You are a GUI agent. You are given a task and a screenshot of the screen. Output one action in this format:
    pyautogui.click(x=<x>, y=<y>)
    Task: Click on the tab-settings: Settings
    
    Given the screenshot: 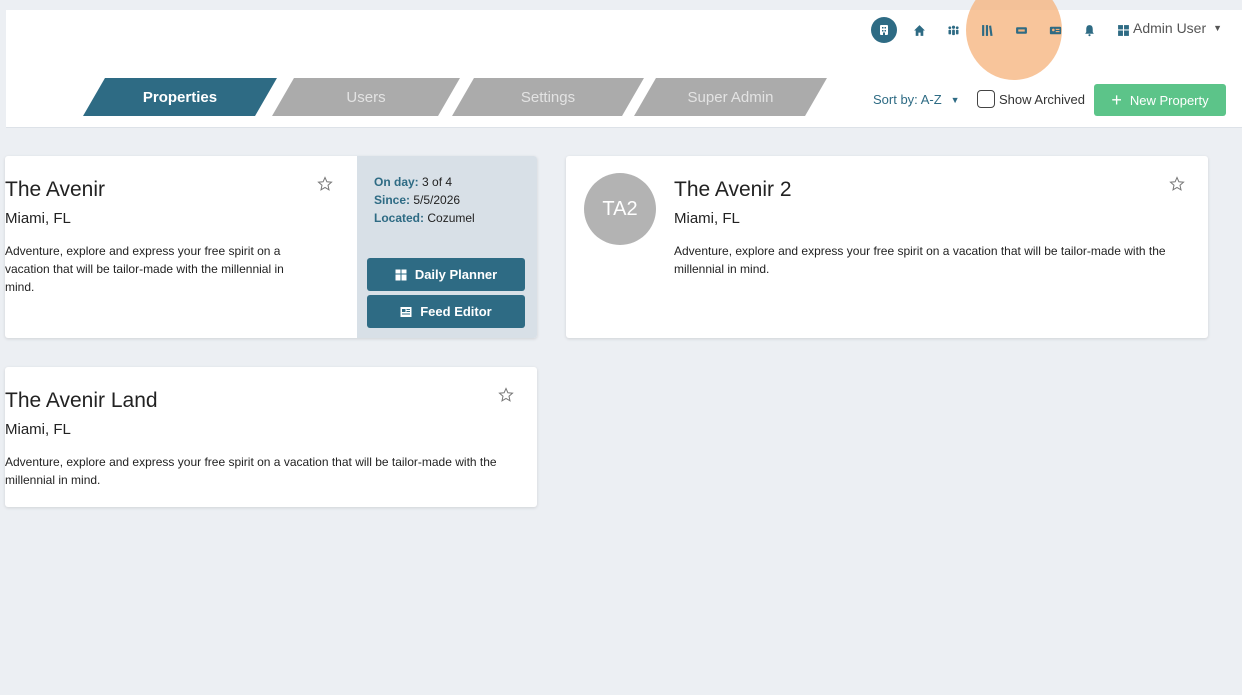 What is the action you would take?
    pyautogui.click(x=548, y=97)
    